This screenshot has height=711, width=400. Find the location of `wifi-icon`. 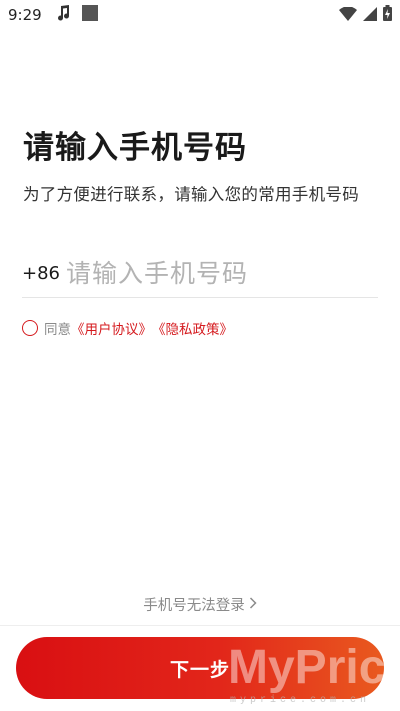

wifi-icon is located at coordinates (348, 15).